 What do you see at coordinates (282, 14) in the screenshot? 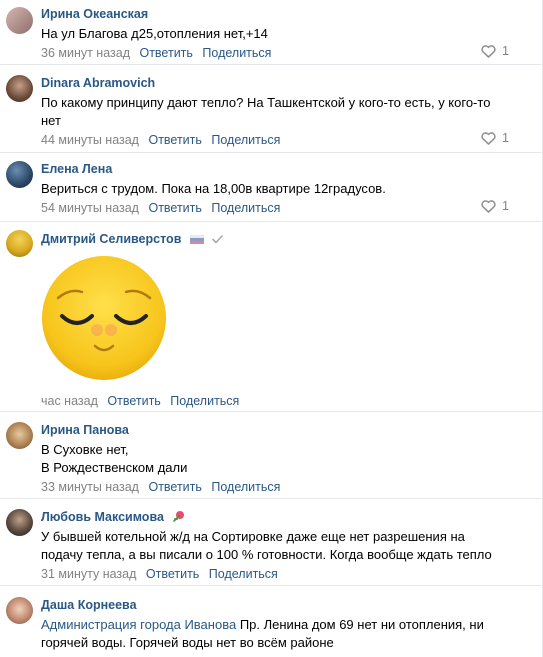
I see `comment-author: Ирина Океанская` at bounding box center [282, 14].